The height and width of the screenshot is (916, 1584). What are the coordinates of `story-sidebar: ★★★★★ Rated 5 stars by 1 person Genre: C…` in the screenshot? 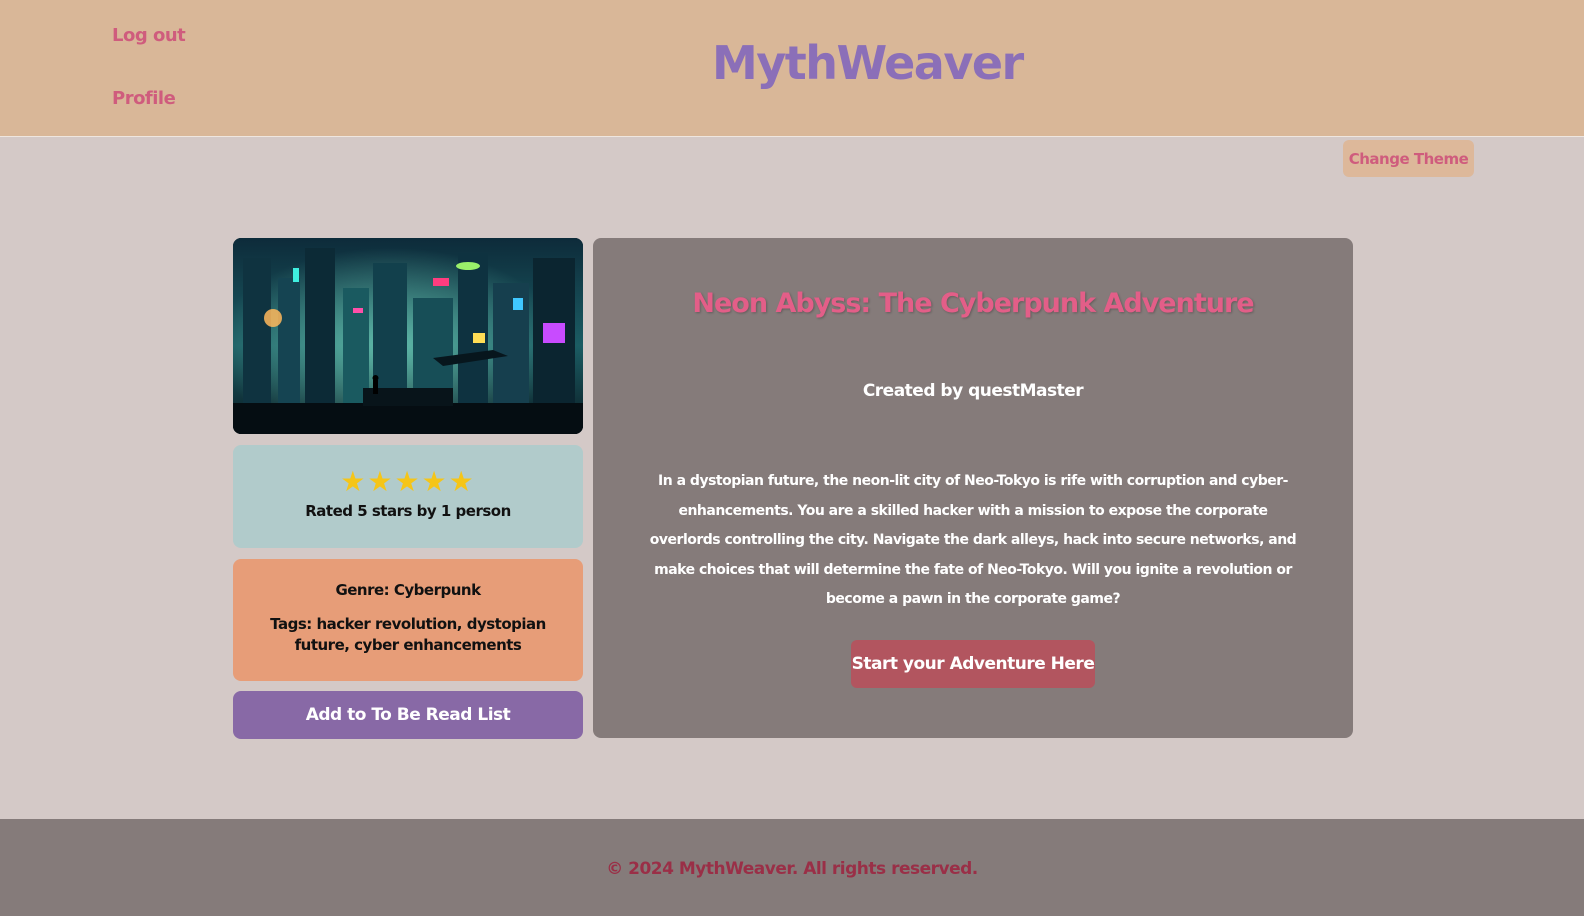 It's located at (408, 488).